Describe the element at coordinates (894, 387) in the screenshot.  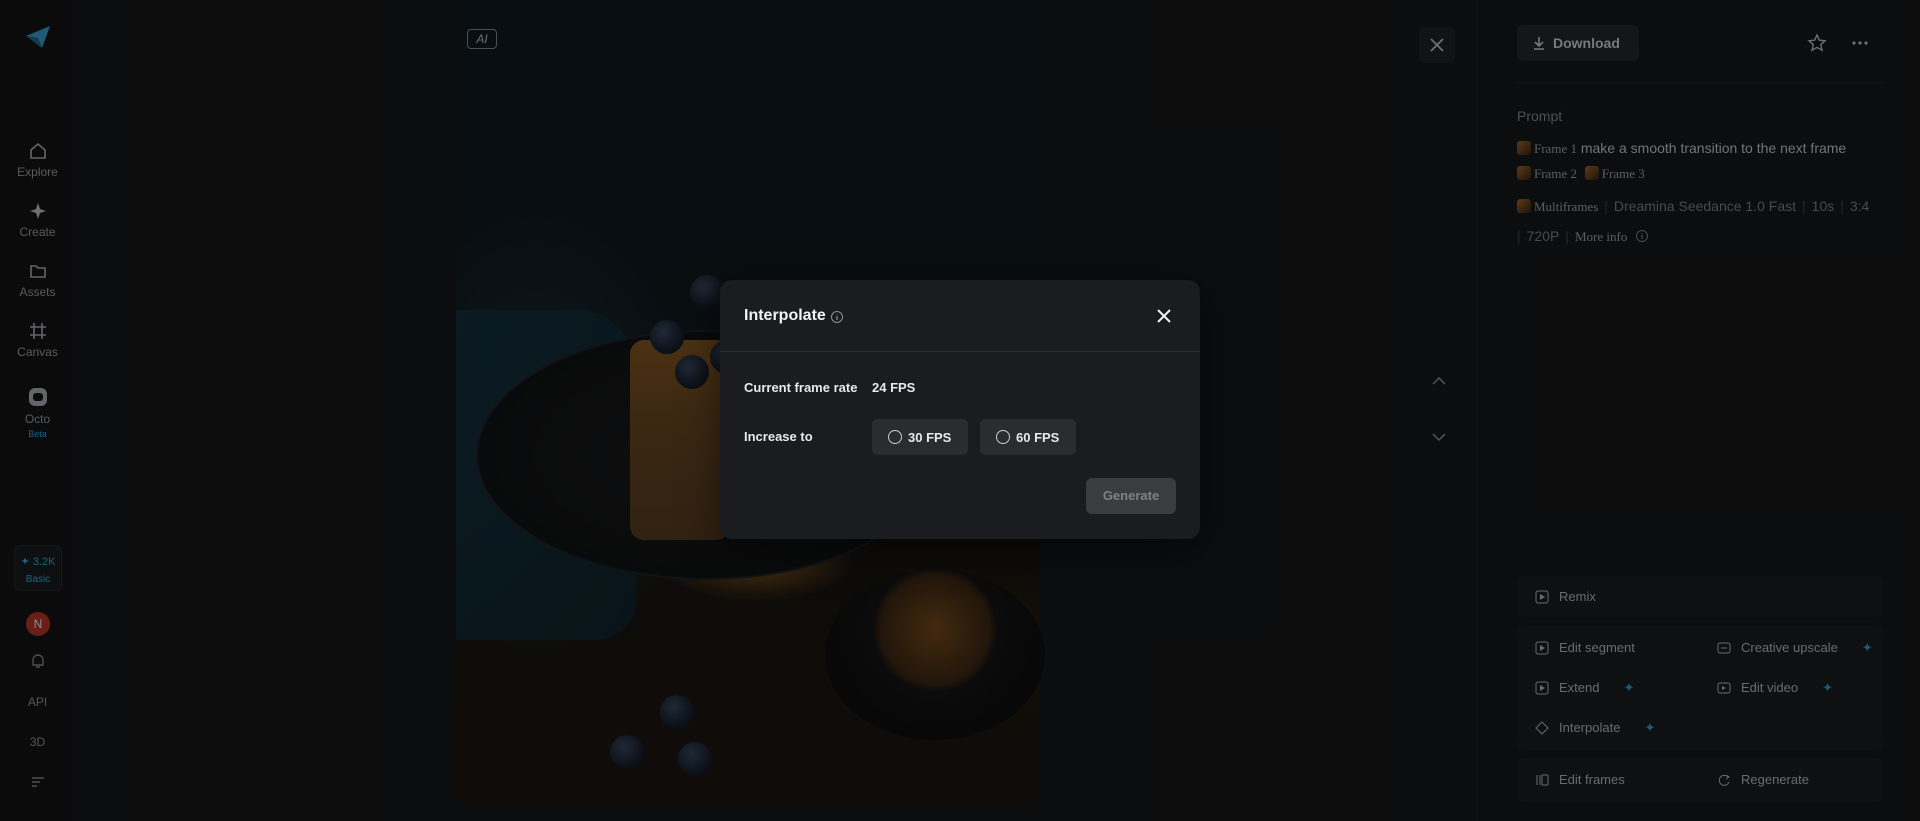
I see `current-frame-rate-value: 24 FPS` at that location.